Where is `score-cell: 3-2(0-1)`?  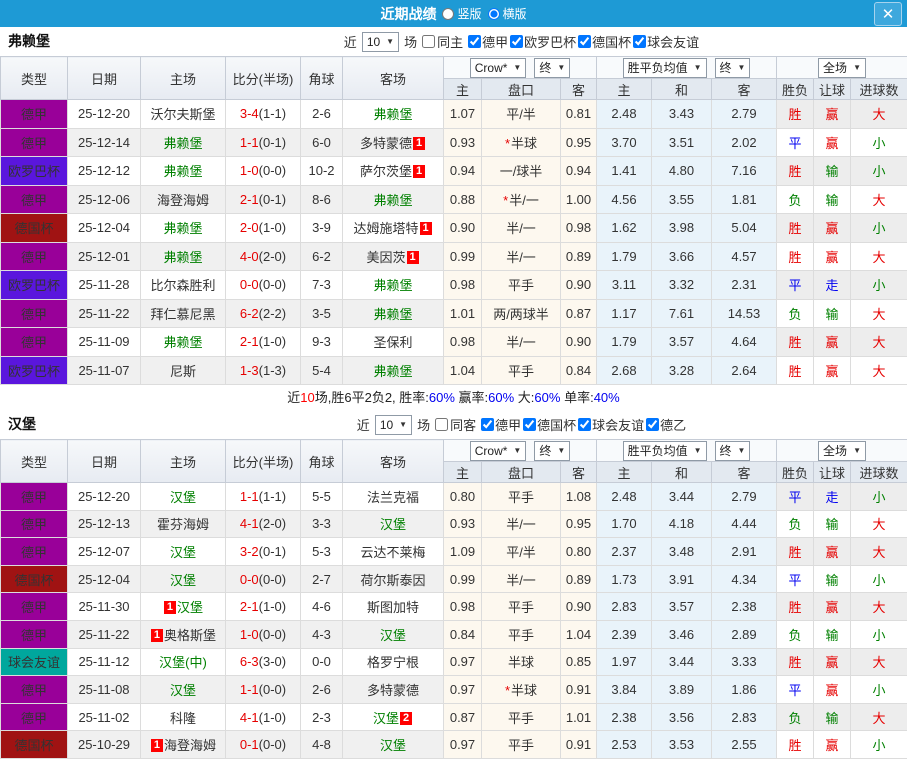
score-cell: 3-2(0-1) is located at coordinates (263, 552).